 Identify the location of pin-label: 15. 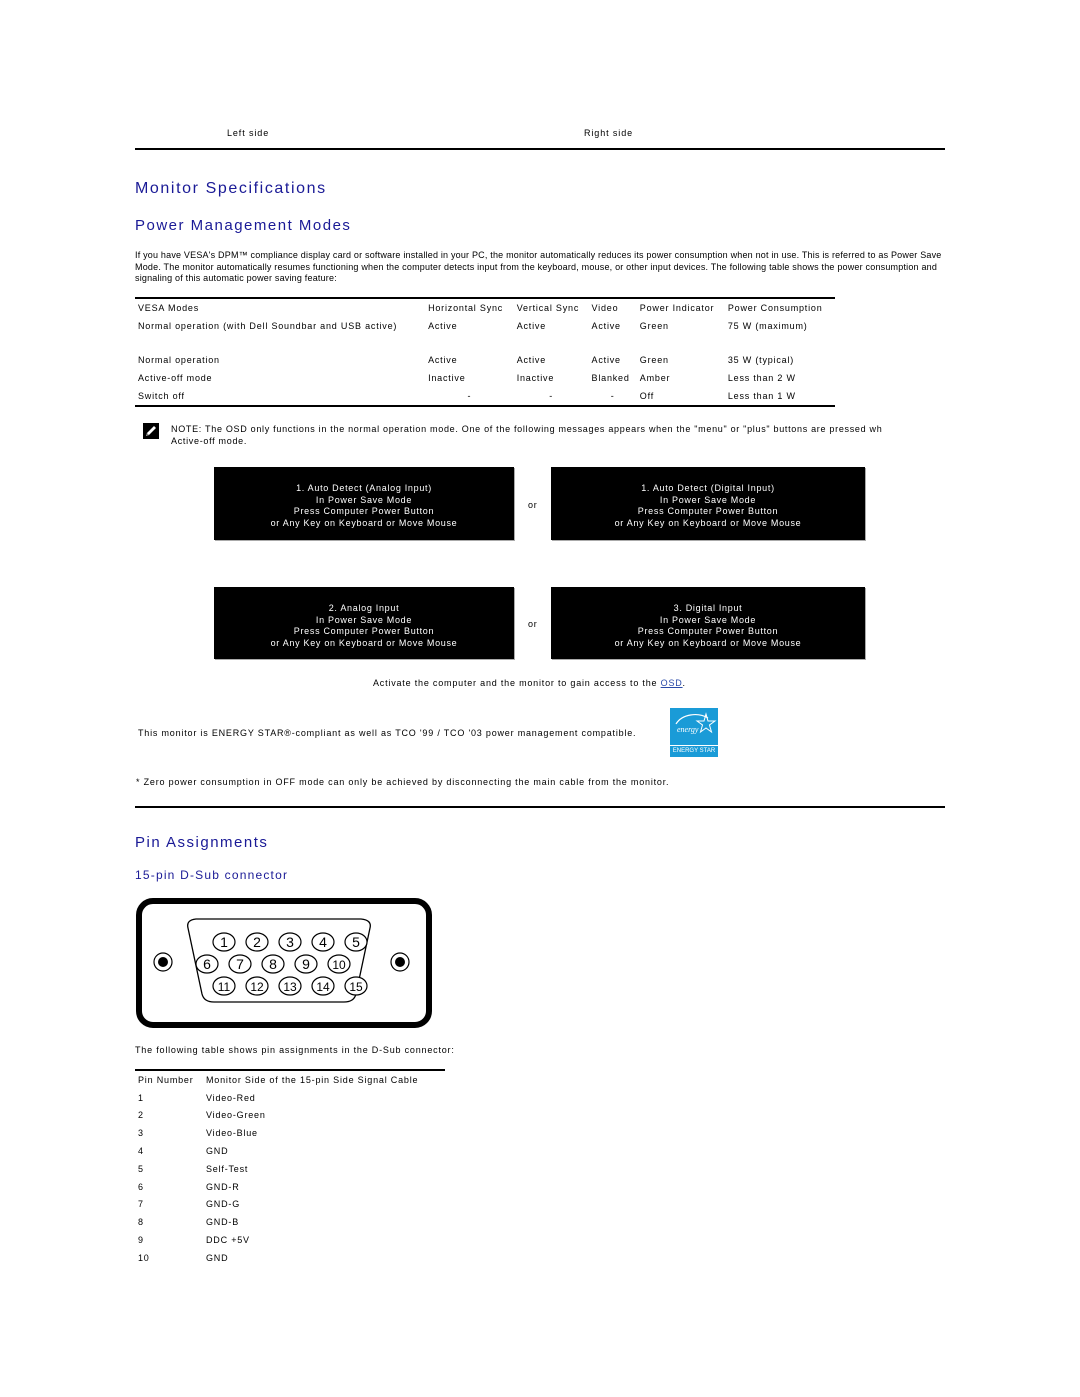
(356, 987).